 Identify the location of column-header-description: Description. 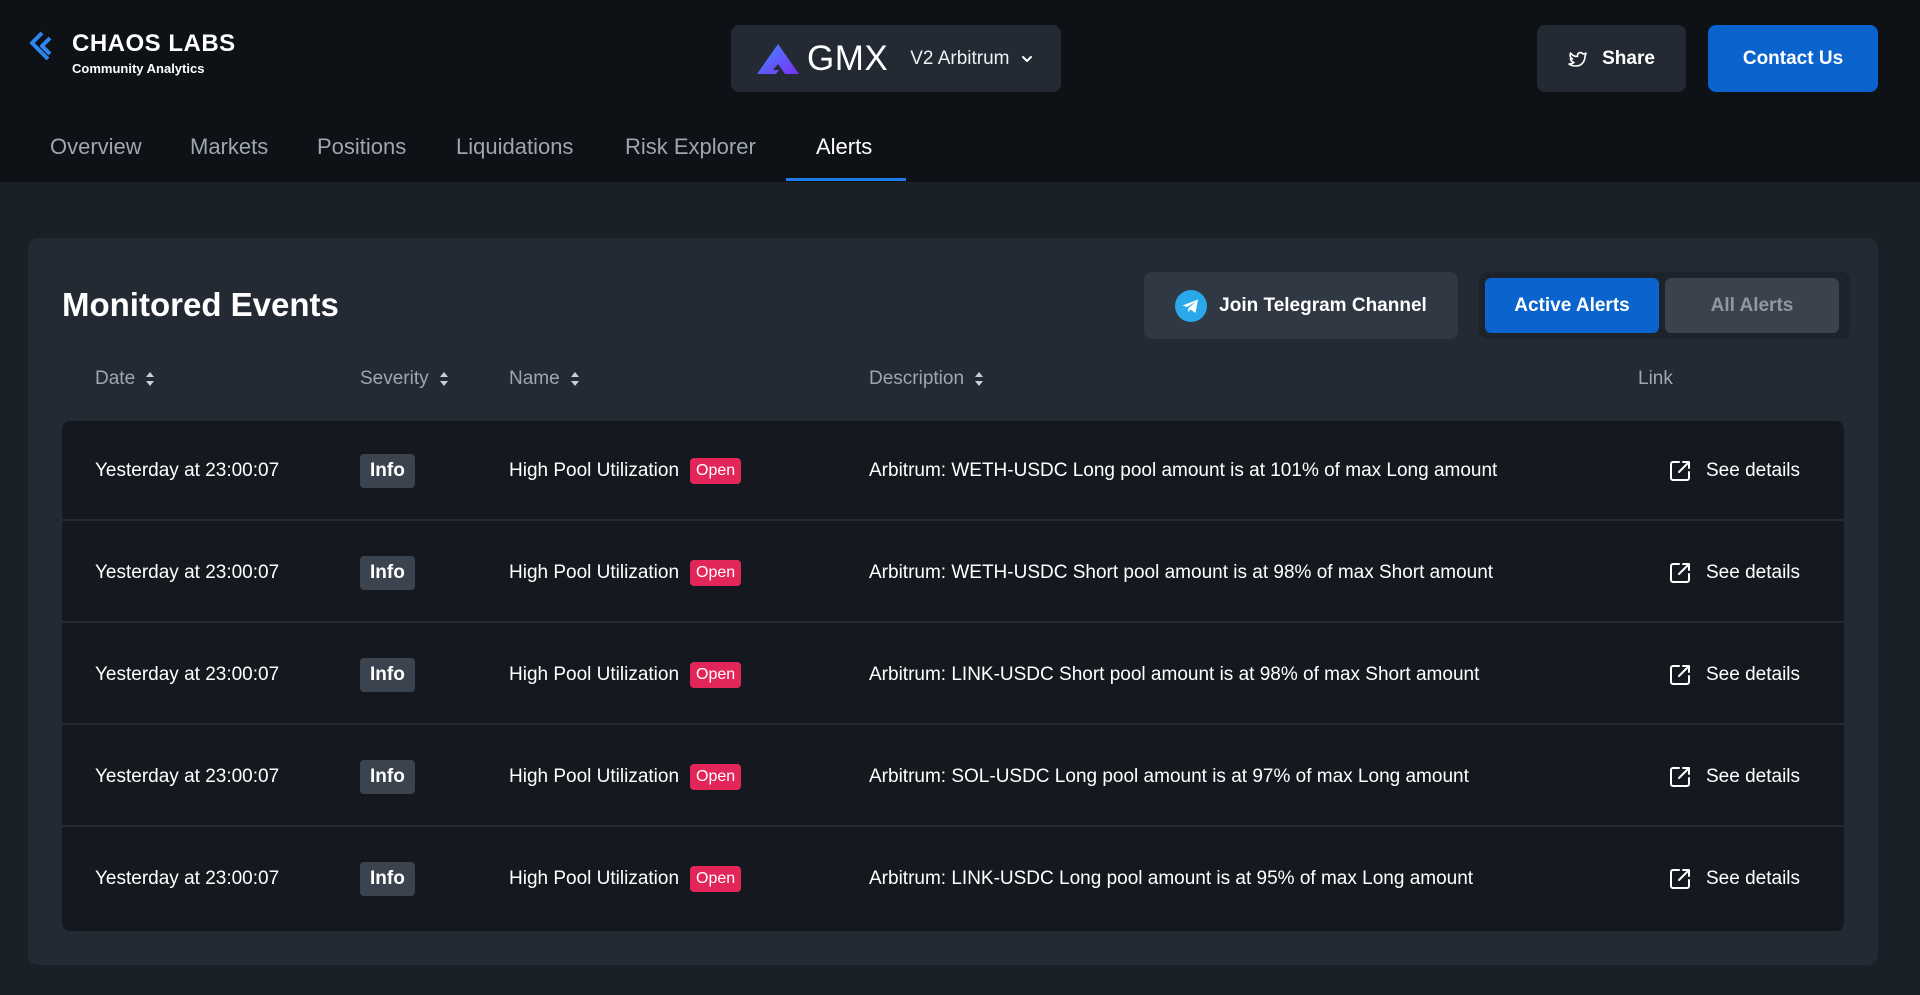
(926, 379).